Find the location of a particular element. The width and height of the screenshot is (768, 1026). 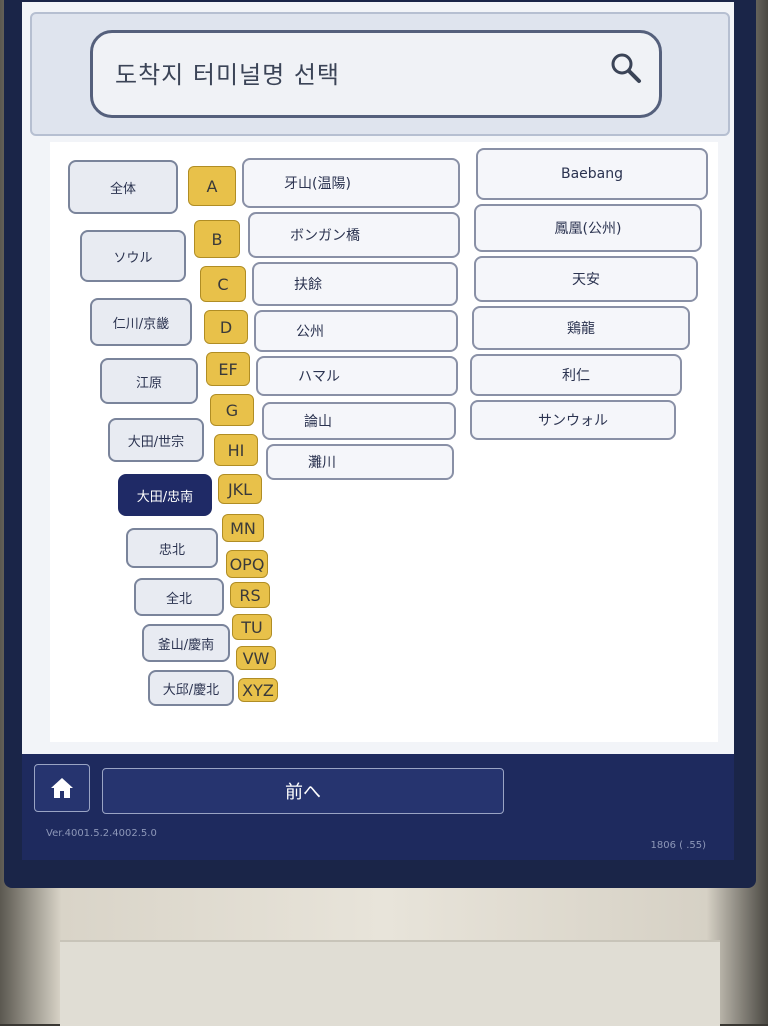

terminal-button: 扶餘 is located at coordinates (355, 284).